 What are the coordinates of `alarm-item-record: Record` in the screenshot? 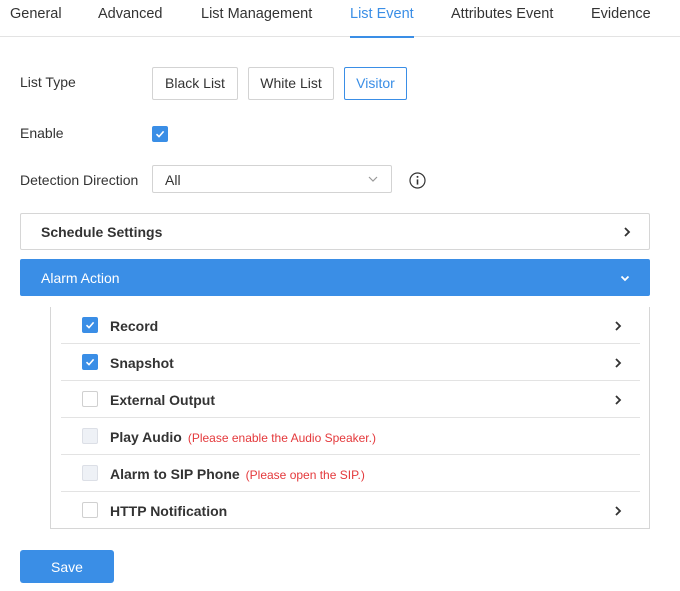 It's located at (350, 325).